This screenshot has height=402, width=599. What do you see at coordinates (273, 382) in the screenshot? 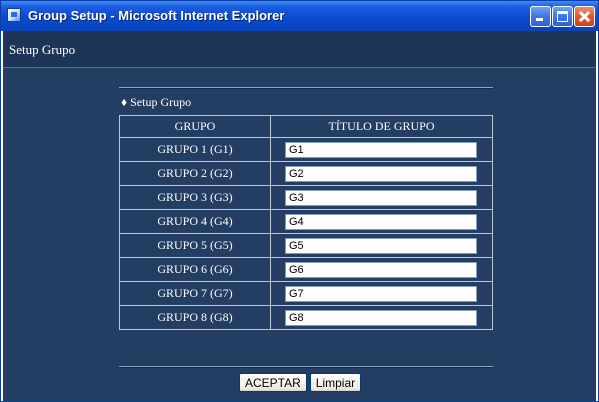
I see `accept-button: ACEPTAR` at bounding box center [273, 382].